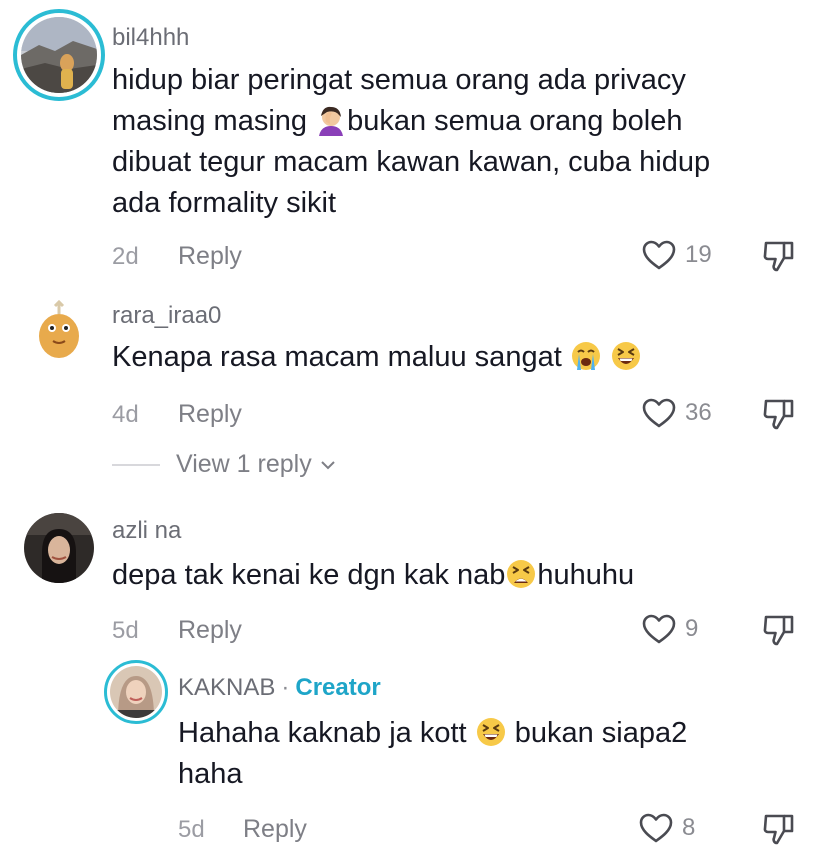 The image size is (828, 865). I want to click on divider, so click(136, 464).